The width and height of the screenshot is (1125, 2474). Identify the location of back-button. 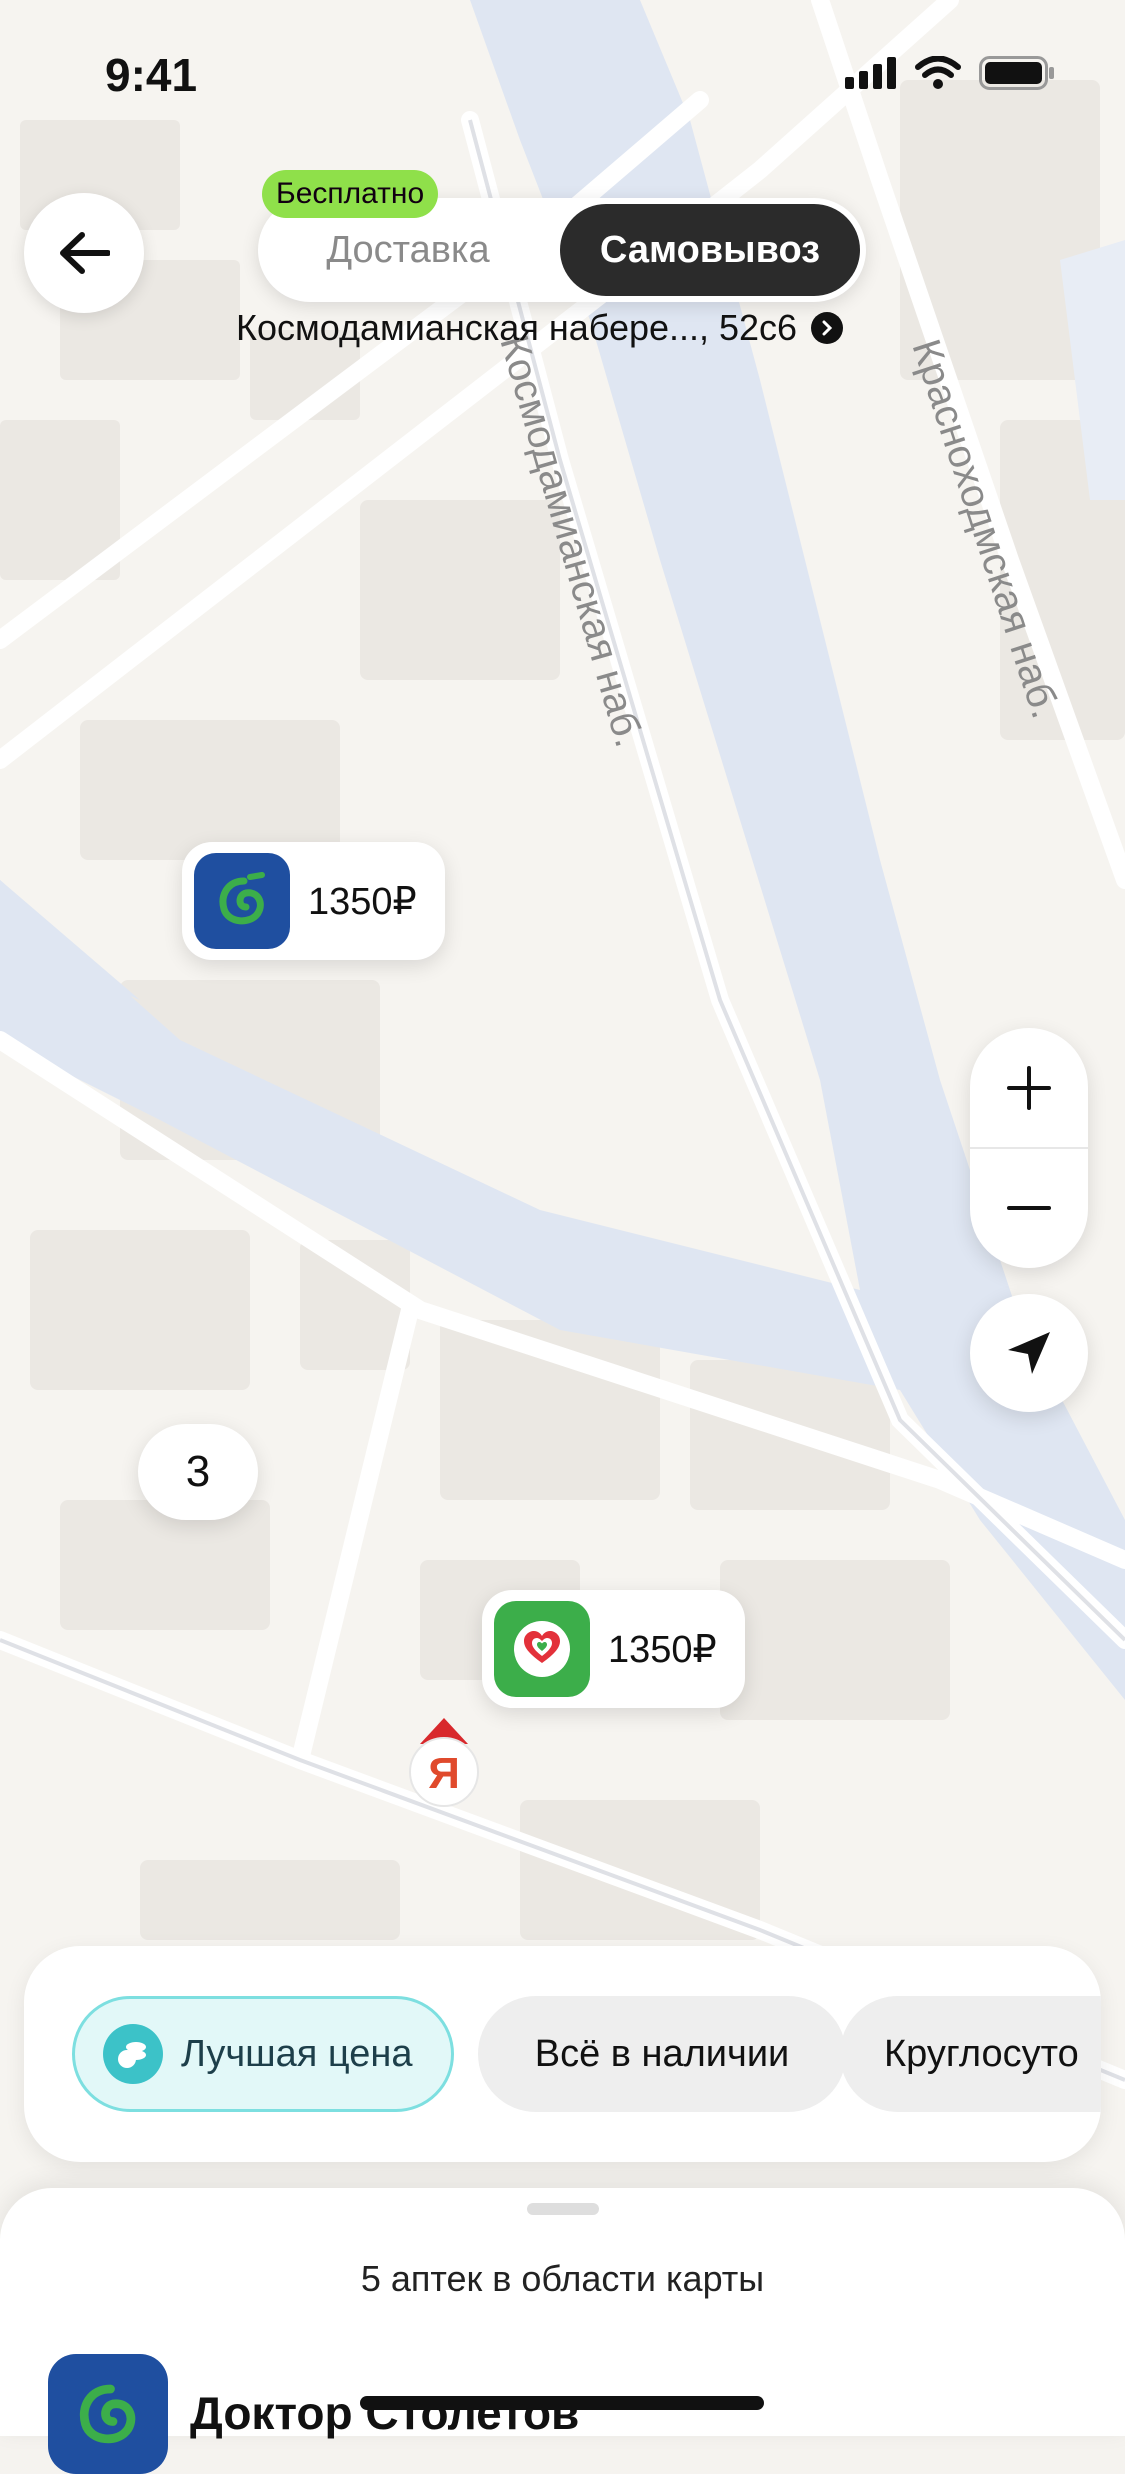
(84, 253).